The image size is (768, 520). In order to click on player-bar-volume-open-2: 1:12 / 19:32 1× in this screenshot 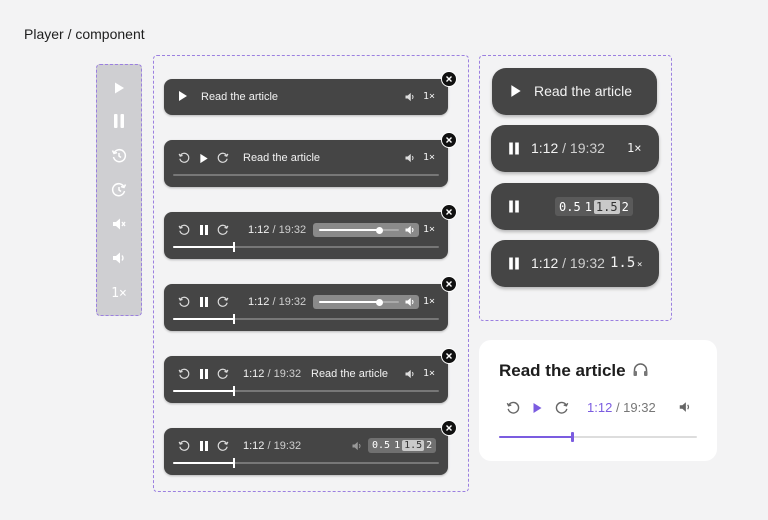, I will do `click(306, 307)`.